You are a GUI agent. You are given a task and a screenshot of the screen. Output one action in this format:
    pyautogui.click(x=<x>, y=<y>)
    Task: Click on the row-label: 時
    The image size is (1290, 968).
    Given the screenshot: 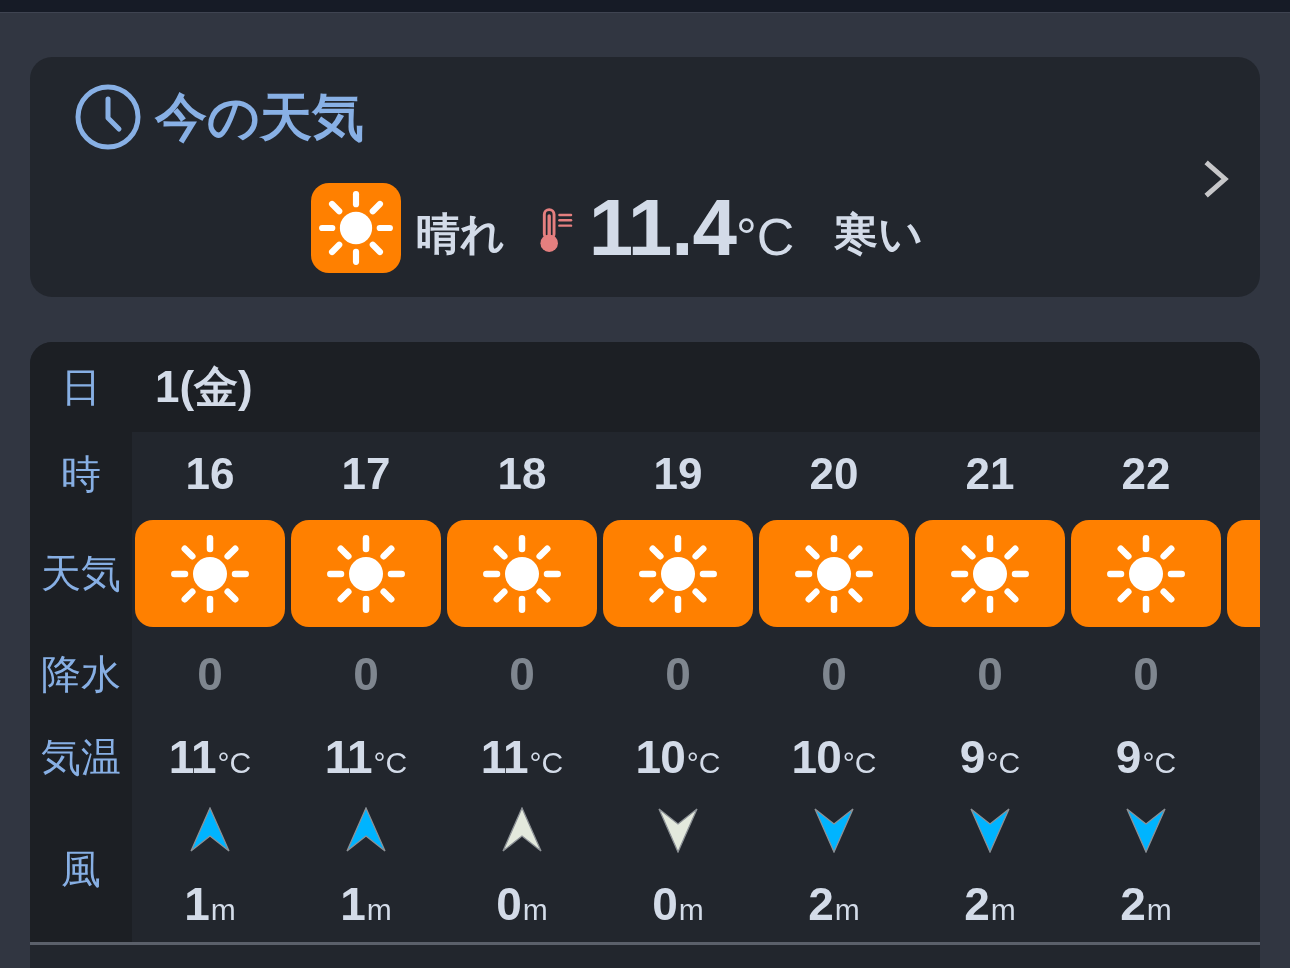 What is the action you would take?
    pyautogui.click(x=81, y=473)
    